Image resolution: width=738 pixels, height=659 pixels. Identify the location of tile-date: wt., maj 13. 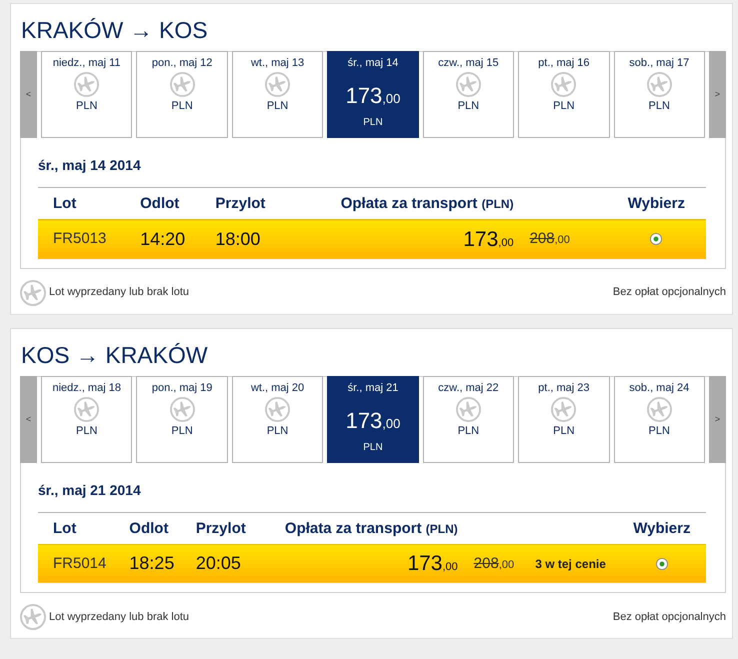
(277, 63).